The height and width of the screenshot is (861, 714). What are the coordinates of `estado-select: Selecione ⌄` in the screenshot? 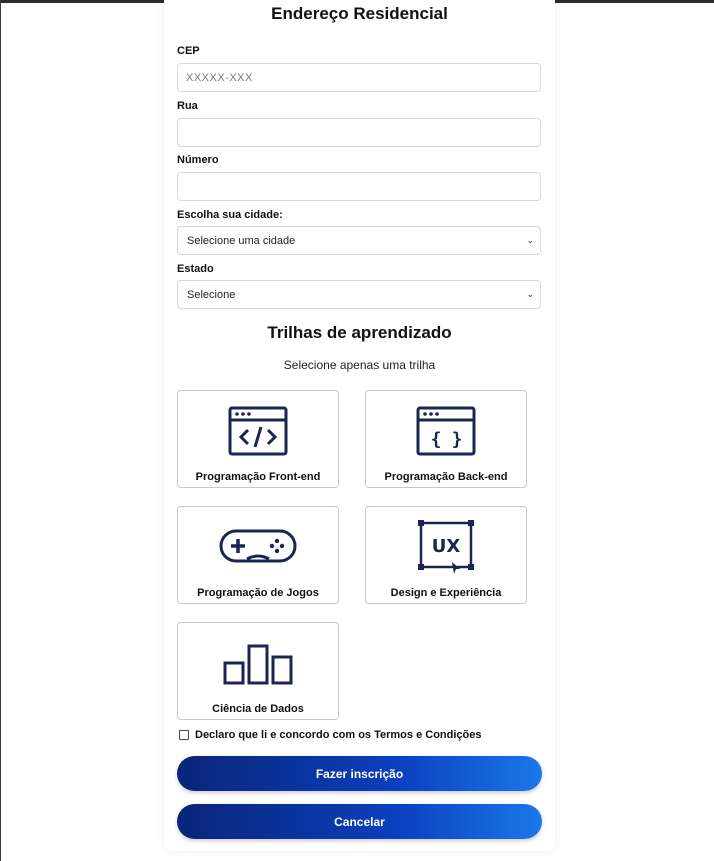 It's located at (359, 294).